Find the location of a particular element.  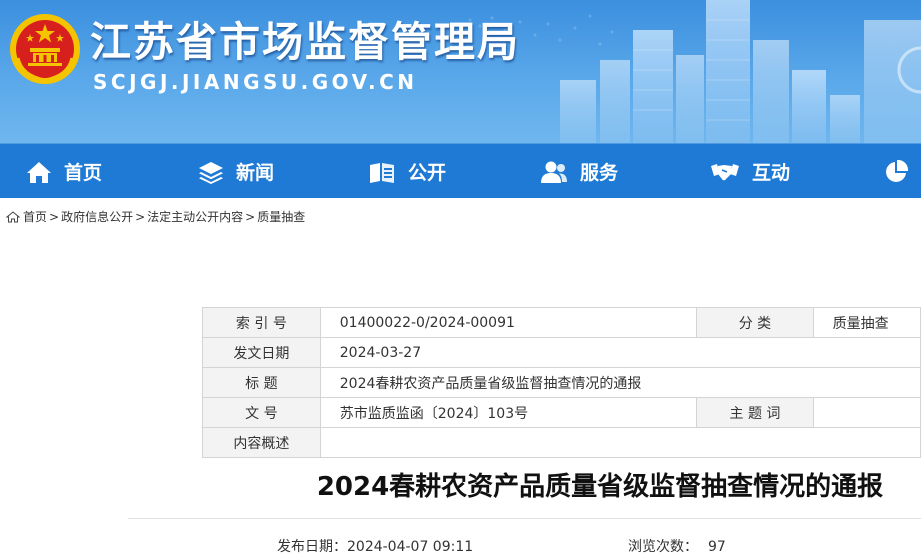

nav-label-open: 公开 is located at coordinates (427, 173).